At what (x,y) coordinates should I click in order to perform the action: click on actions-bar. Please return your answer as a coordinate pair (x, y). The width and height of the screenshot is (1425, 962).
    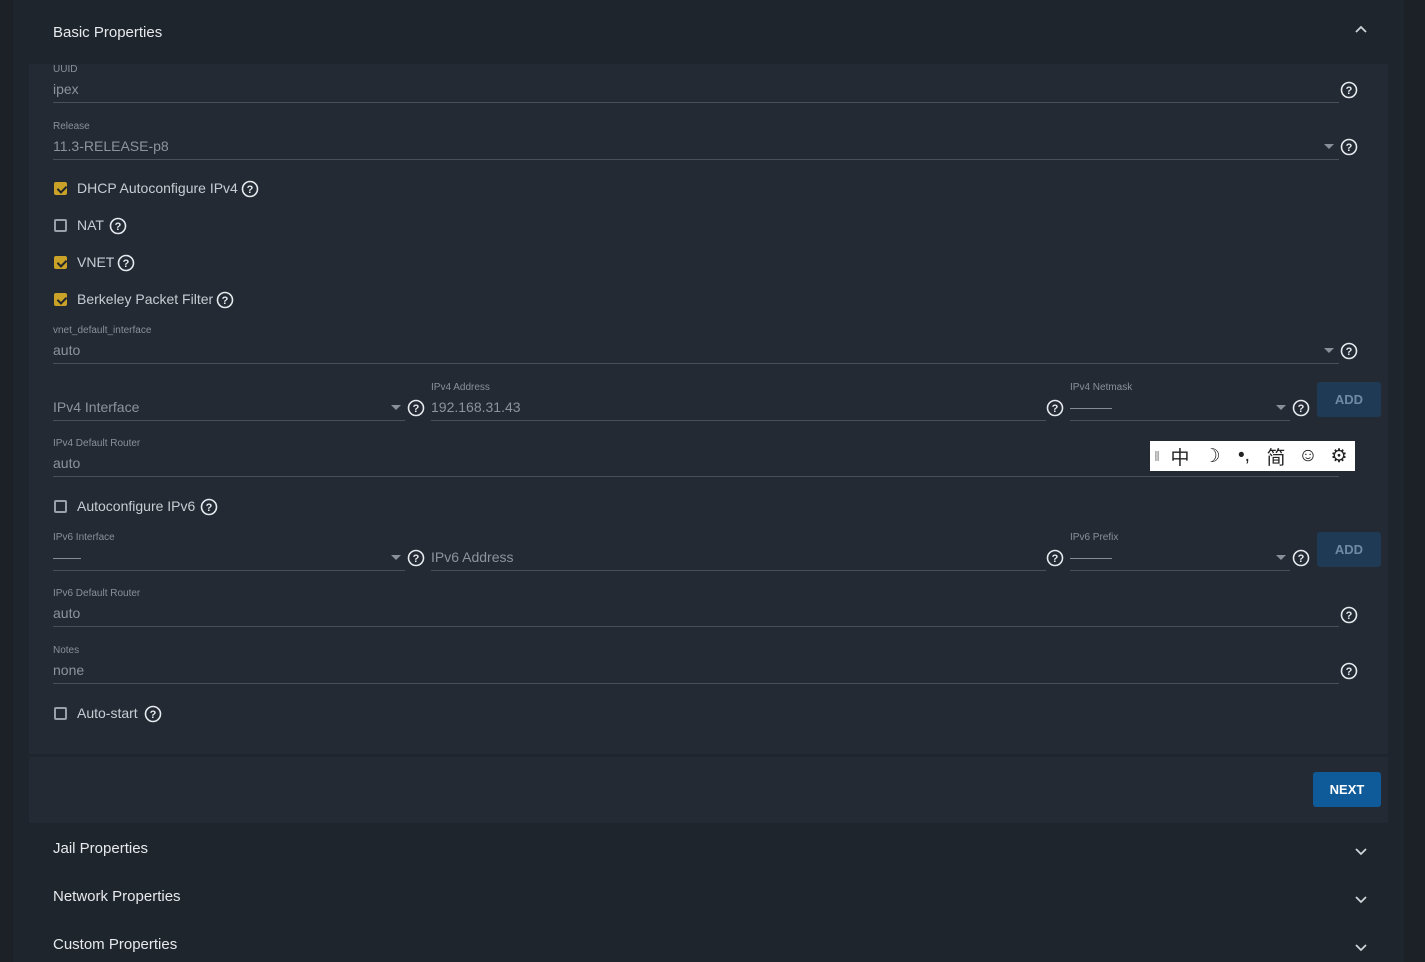
    Looking at the image, I should click on (708, 790).